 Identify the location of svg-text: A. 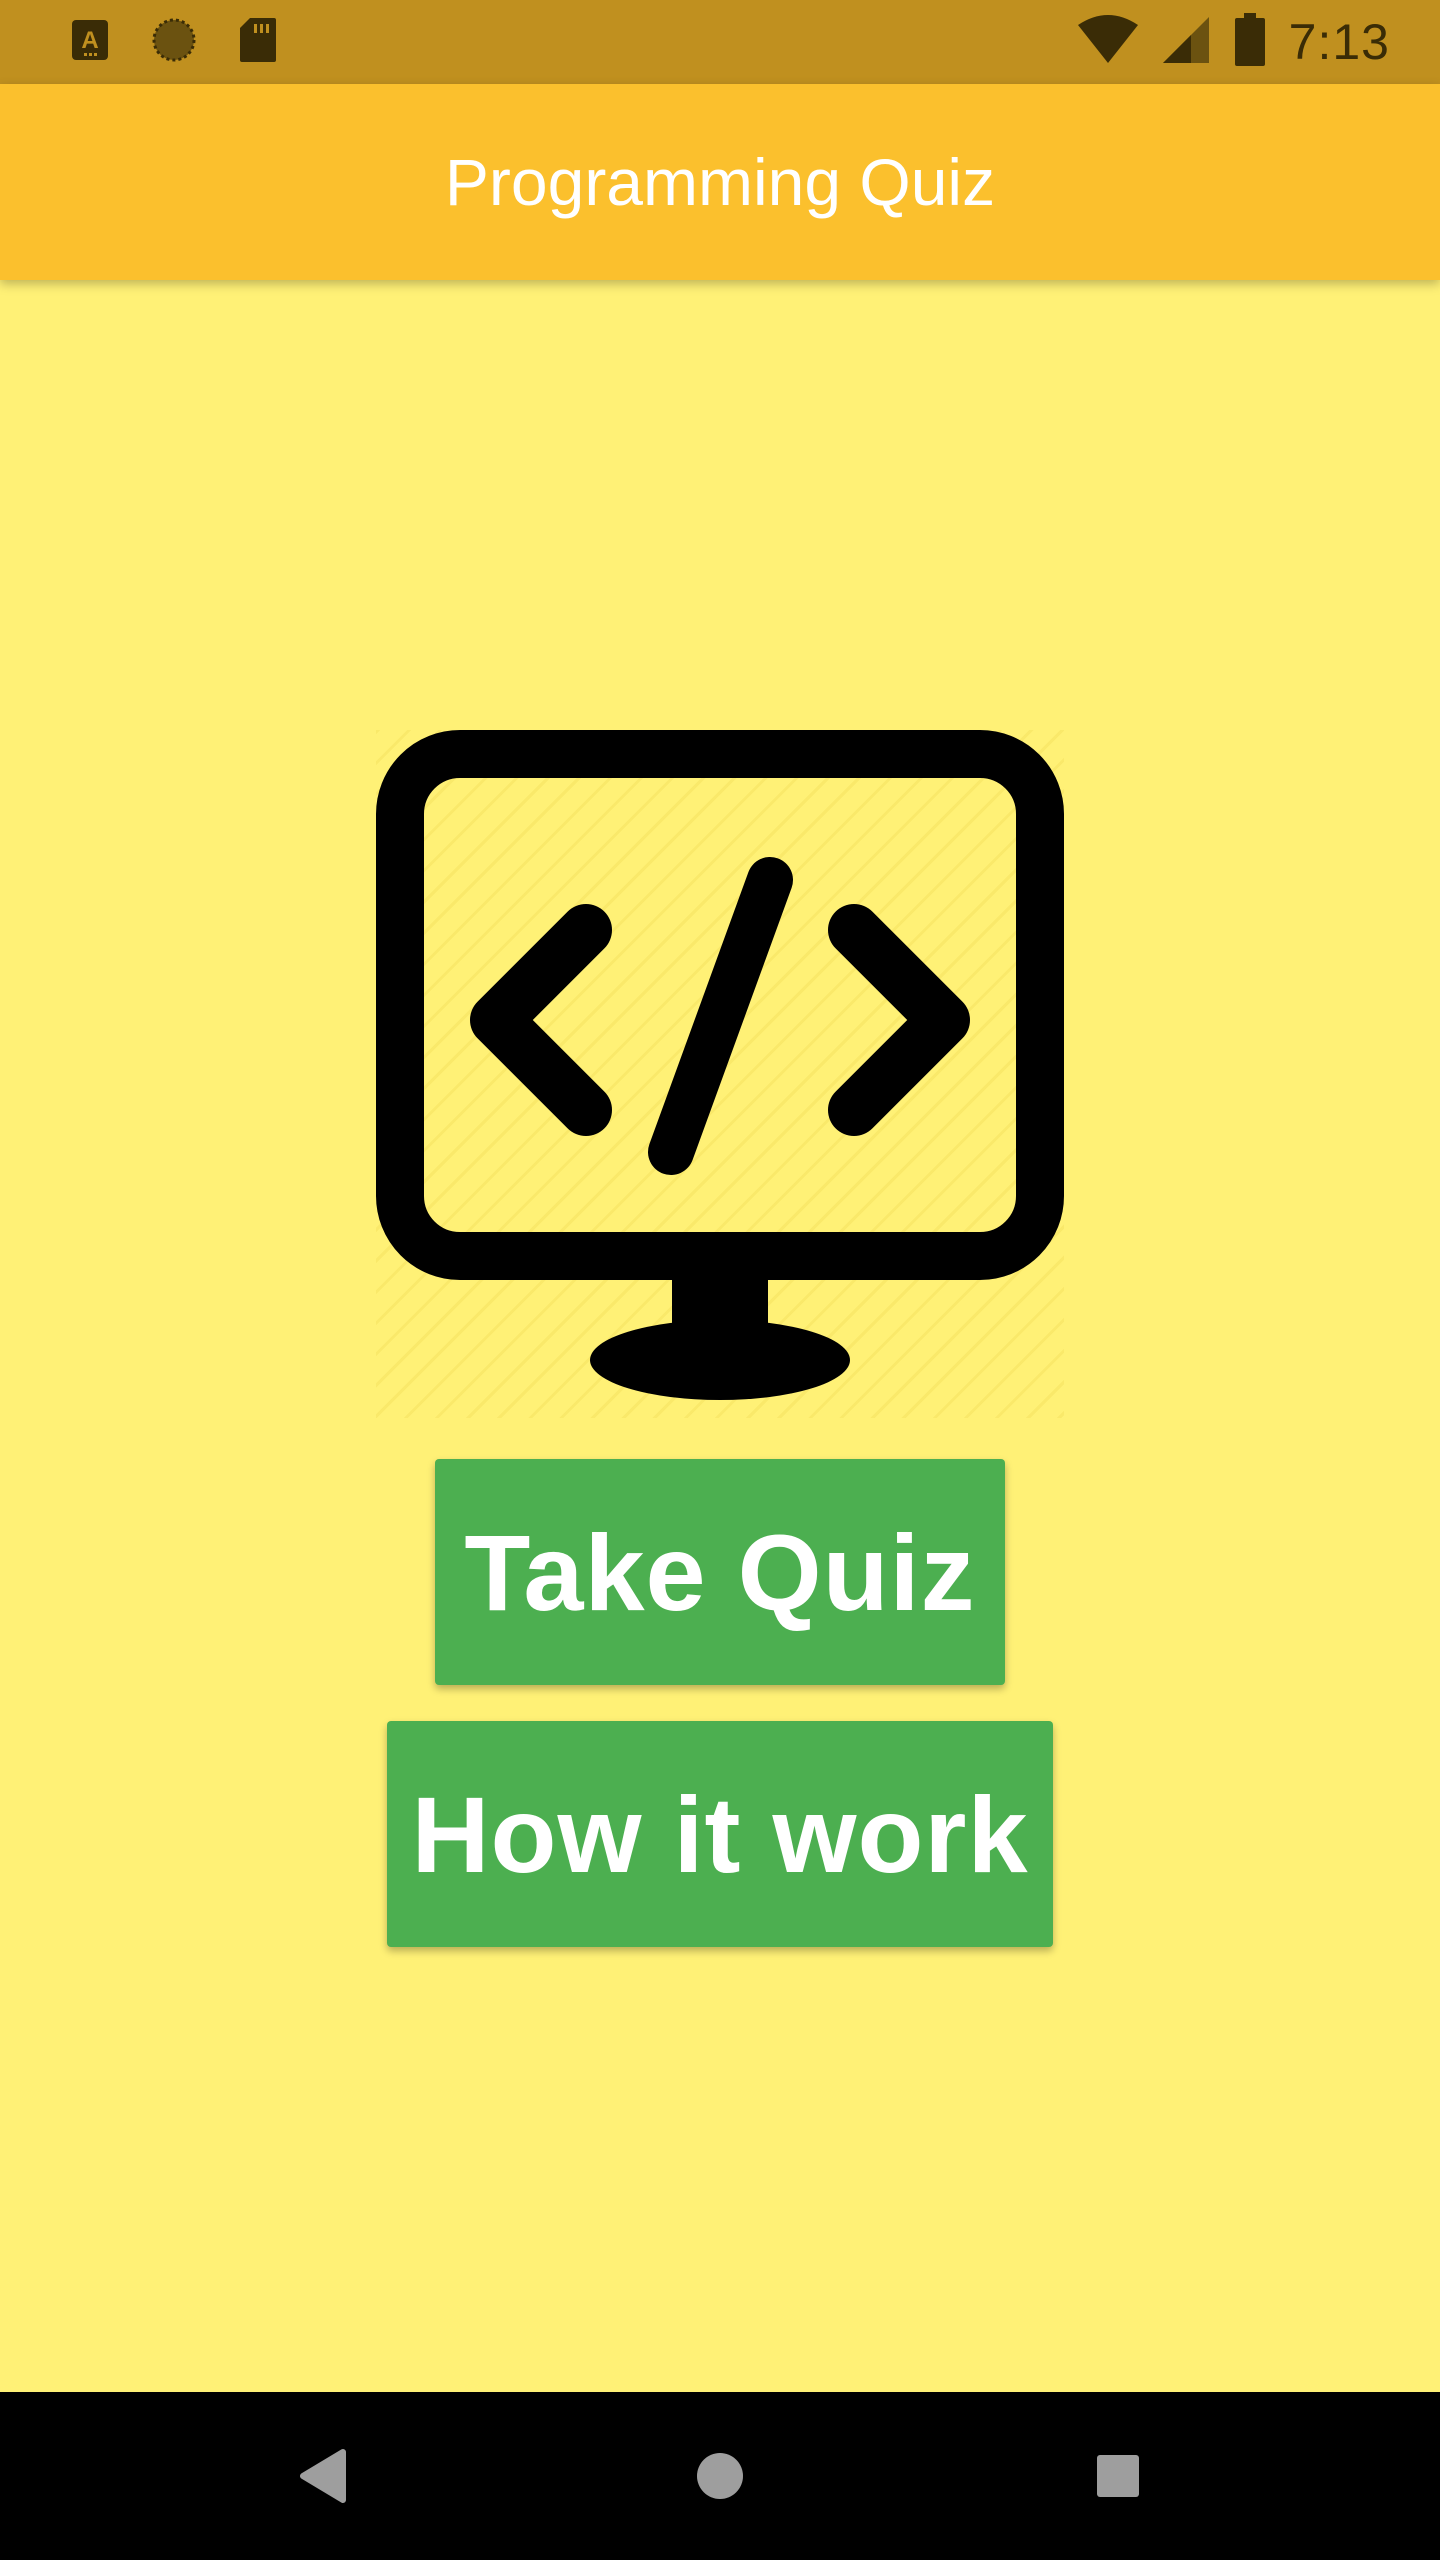
(89, 40).